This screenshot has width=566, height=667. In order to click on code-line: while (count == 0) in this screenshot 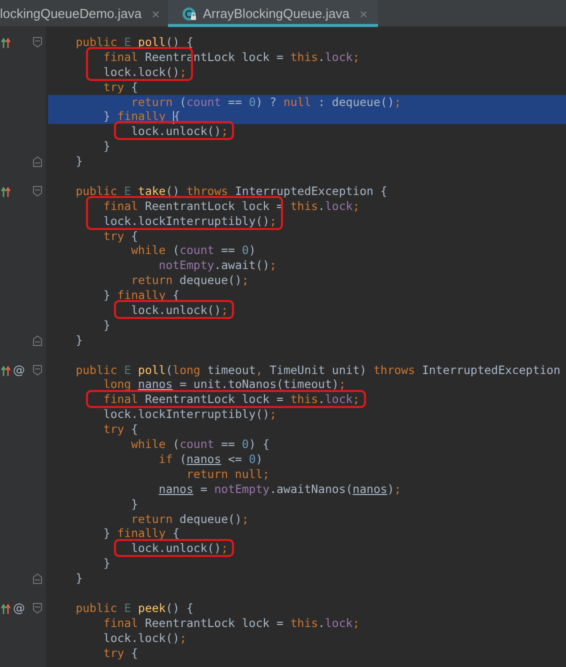, I will do `click(193, 250)`.